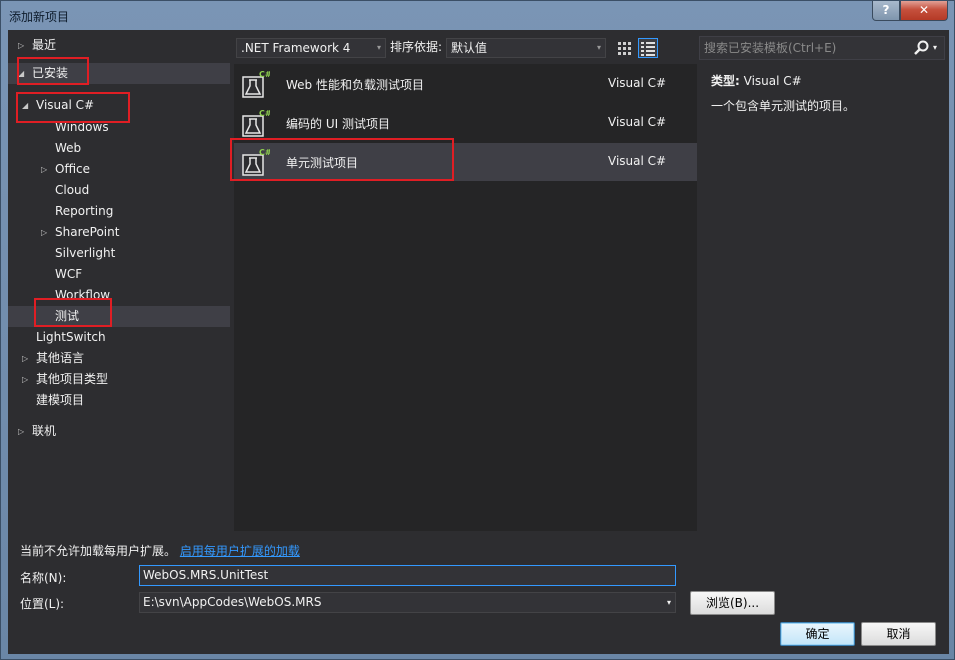  I want to click on tree-item-label: 其他语言, so click(60, 358).